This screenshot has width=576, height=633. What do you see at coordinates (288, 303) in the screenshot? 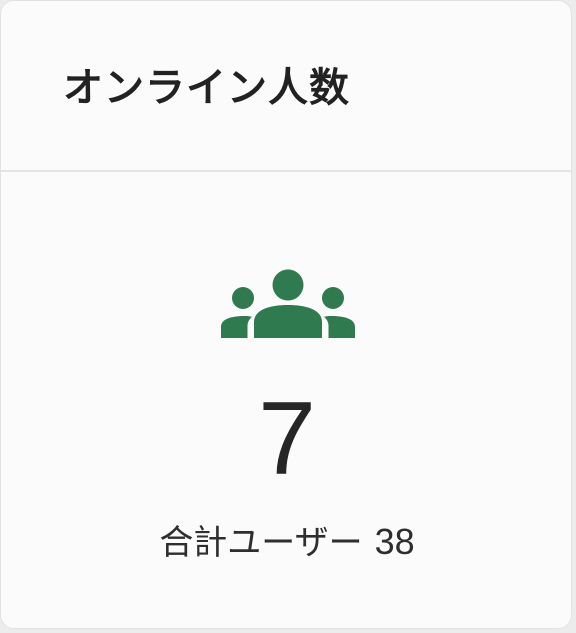
I see `users-group-icon` at bounding box center [288, 303].